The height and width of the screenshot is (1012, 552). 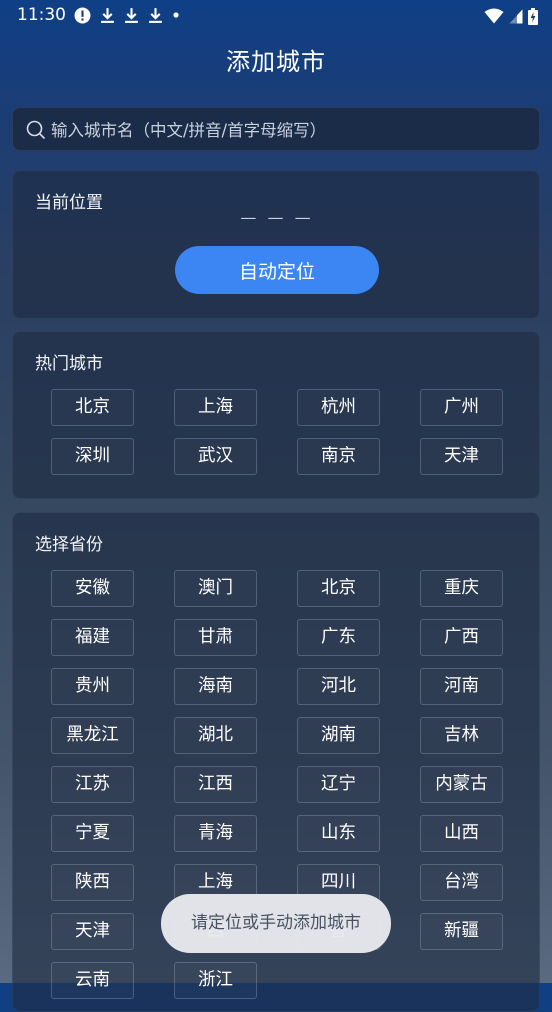 What do you see at coordinates (92, 407) in the screenshot?
I see `hot-city-chip: 北京` at bounding box center [92, 407].